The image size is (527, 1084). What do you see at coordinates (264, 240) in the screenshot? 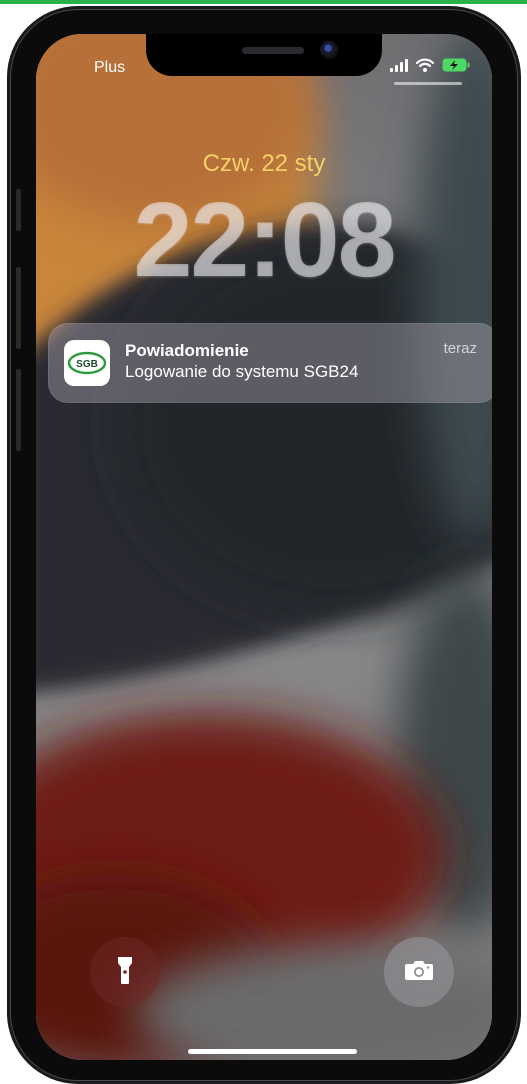
I see `lock-screen-time: 22:08` at bounding box center [264, 240].